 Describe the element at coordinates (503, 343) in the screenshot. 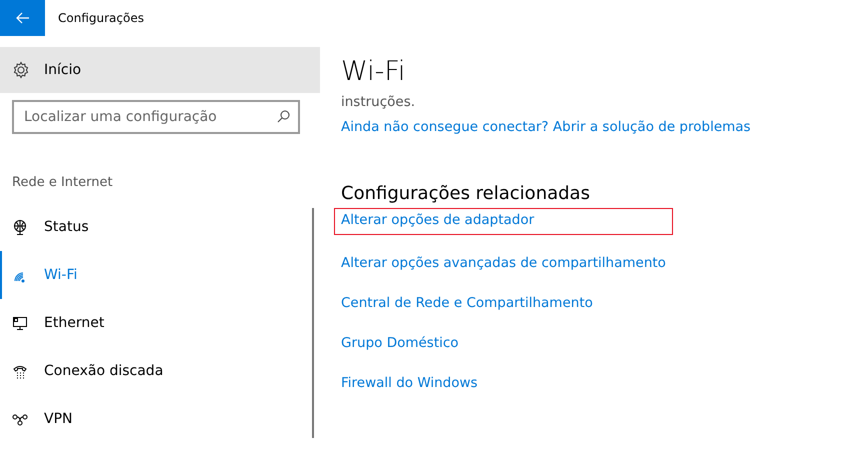

I see `related-link: Grupo Doméstico` at that location.